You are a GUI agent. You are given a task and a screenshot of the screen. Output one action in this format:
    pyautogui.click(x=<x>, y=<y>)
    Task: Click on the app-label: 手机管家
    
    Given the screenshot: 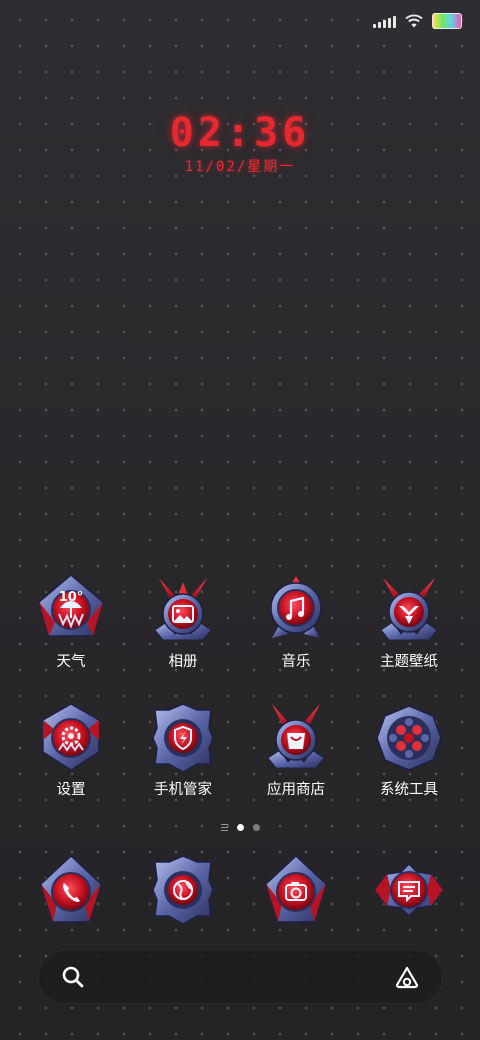 What is the action you would take?
    pyautogui.click(x=183, y=790)
    